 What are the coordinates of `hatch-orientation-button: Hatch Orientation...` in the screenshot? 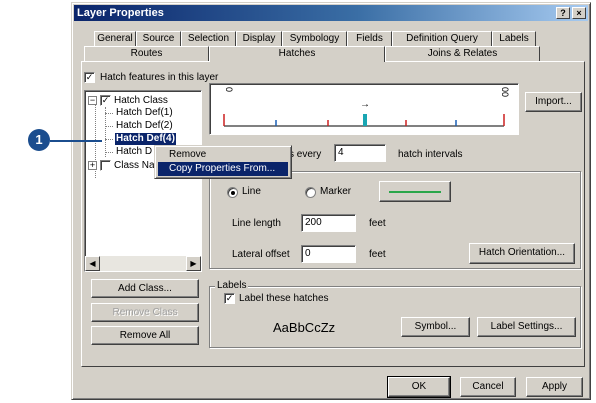 It's located at (522, 253).